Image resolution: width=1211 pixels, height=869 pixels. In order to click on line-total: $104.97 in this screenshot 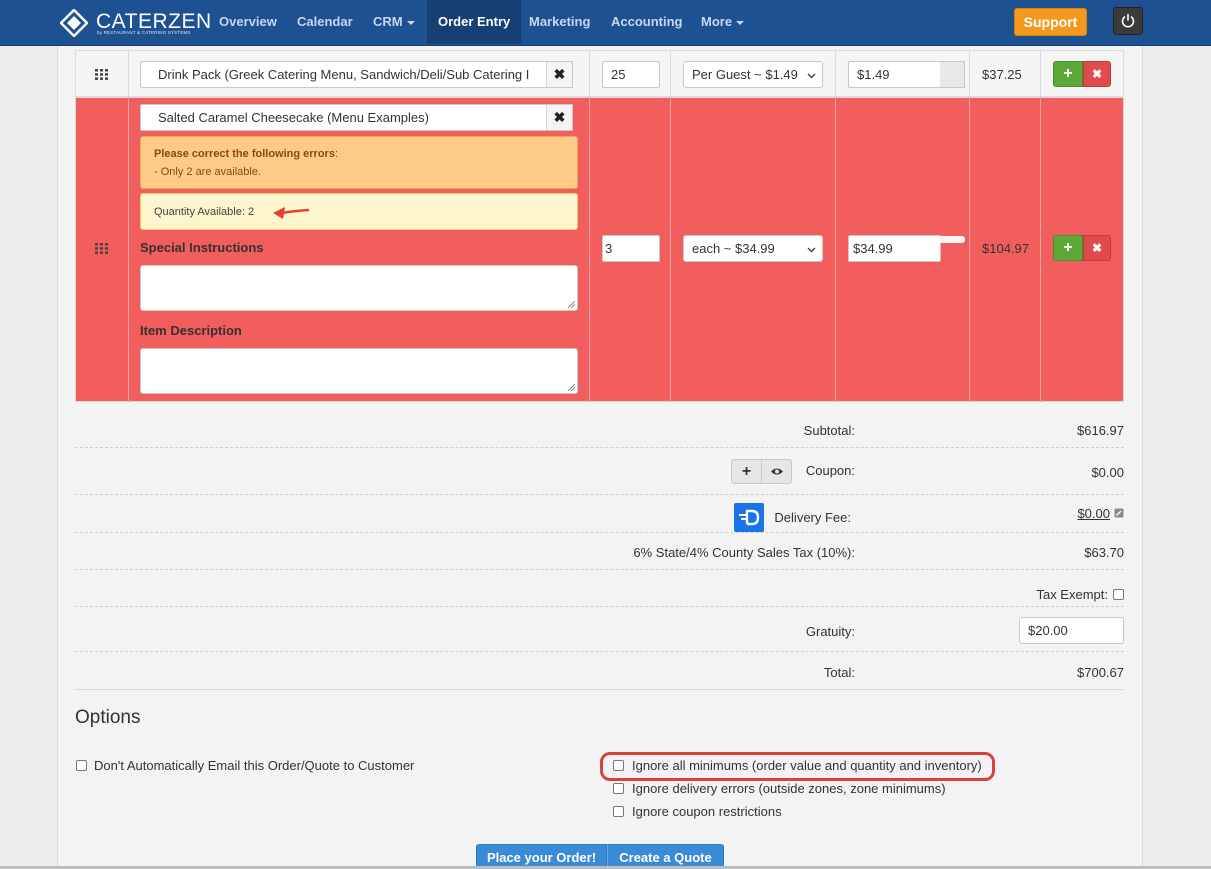, I will do `click(1005, 248)`.